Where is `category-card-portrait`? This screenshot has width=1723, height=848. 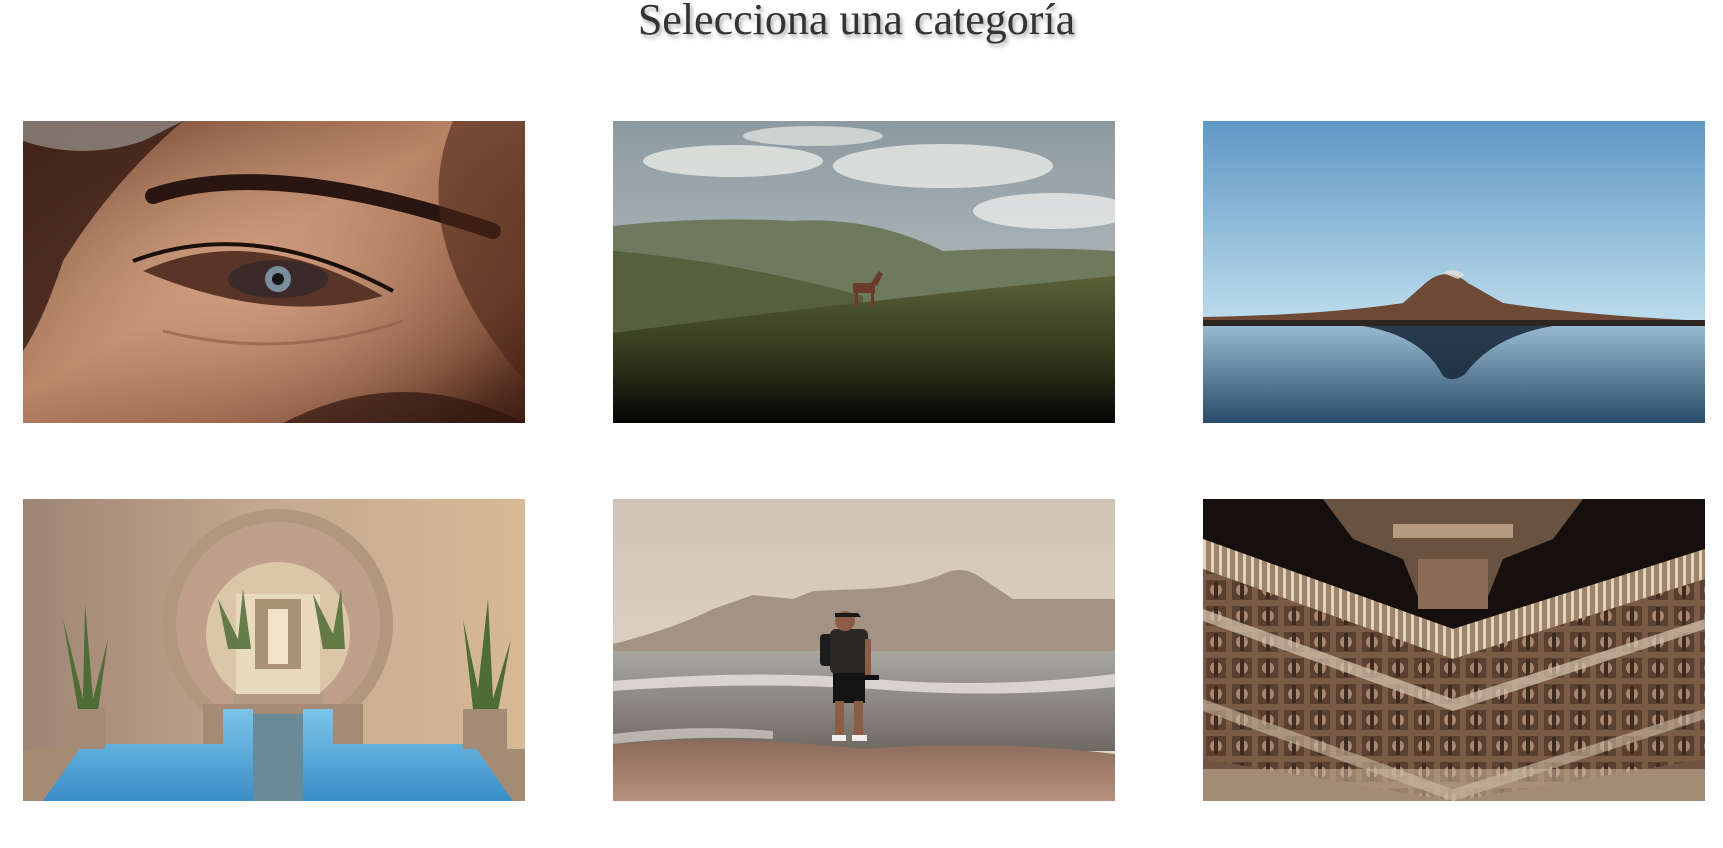 category-card-portrait is located at coordinates (274, 272).